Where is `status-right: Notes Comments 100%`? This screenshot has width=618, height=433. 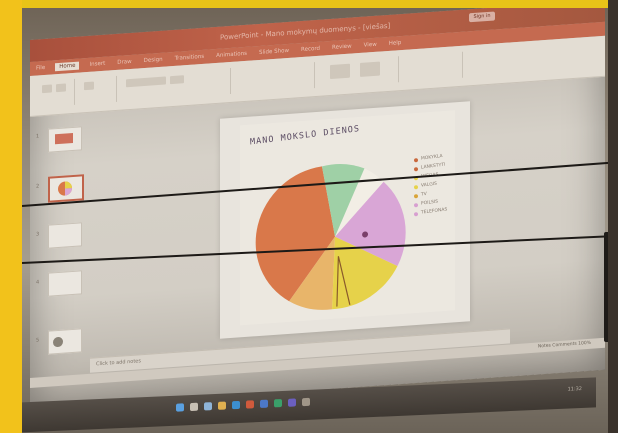
status-right: Notes Comments 100% is located at coordinates (564, 345).